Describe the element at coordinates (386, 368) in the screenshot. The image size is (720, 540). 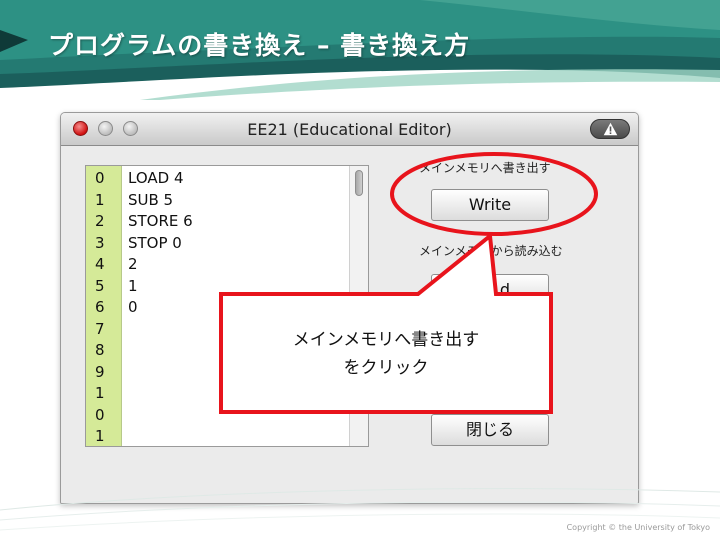
I see `callout-line-2: をクリック` at that location.